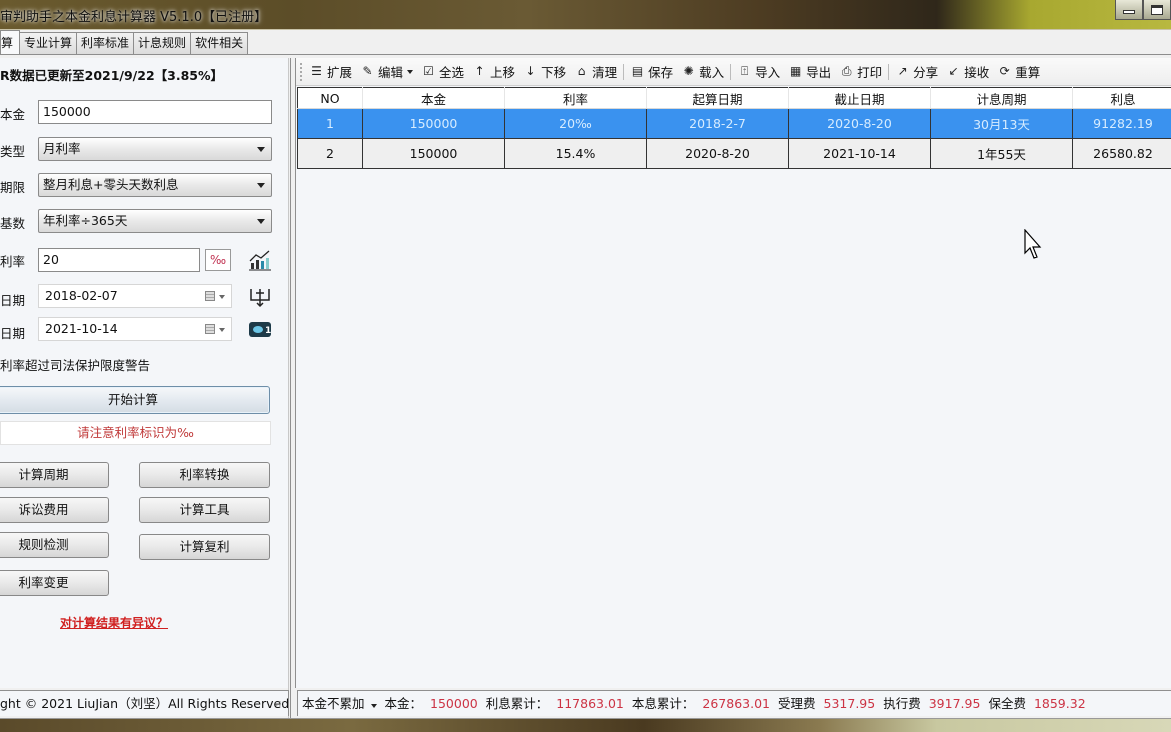 Image resolution: width=1171 pixels, height=732 pixels. Describe the element at coordinates (387, 71) in the screenshot. I see `edit-button: ✎ 编辑` at that location.